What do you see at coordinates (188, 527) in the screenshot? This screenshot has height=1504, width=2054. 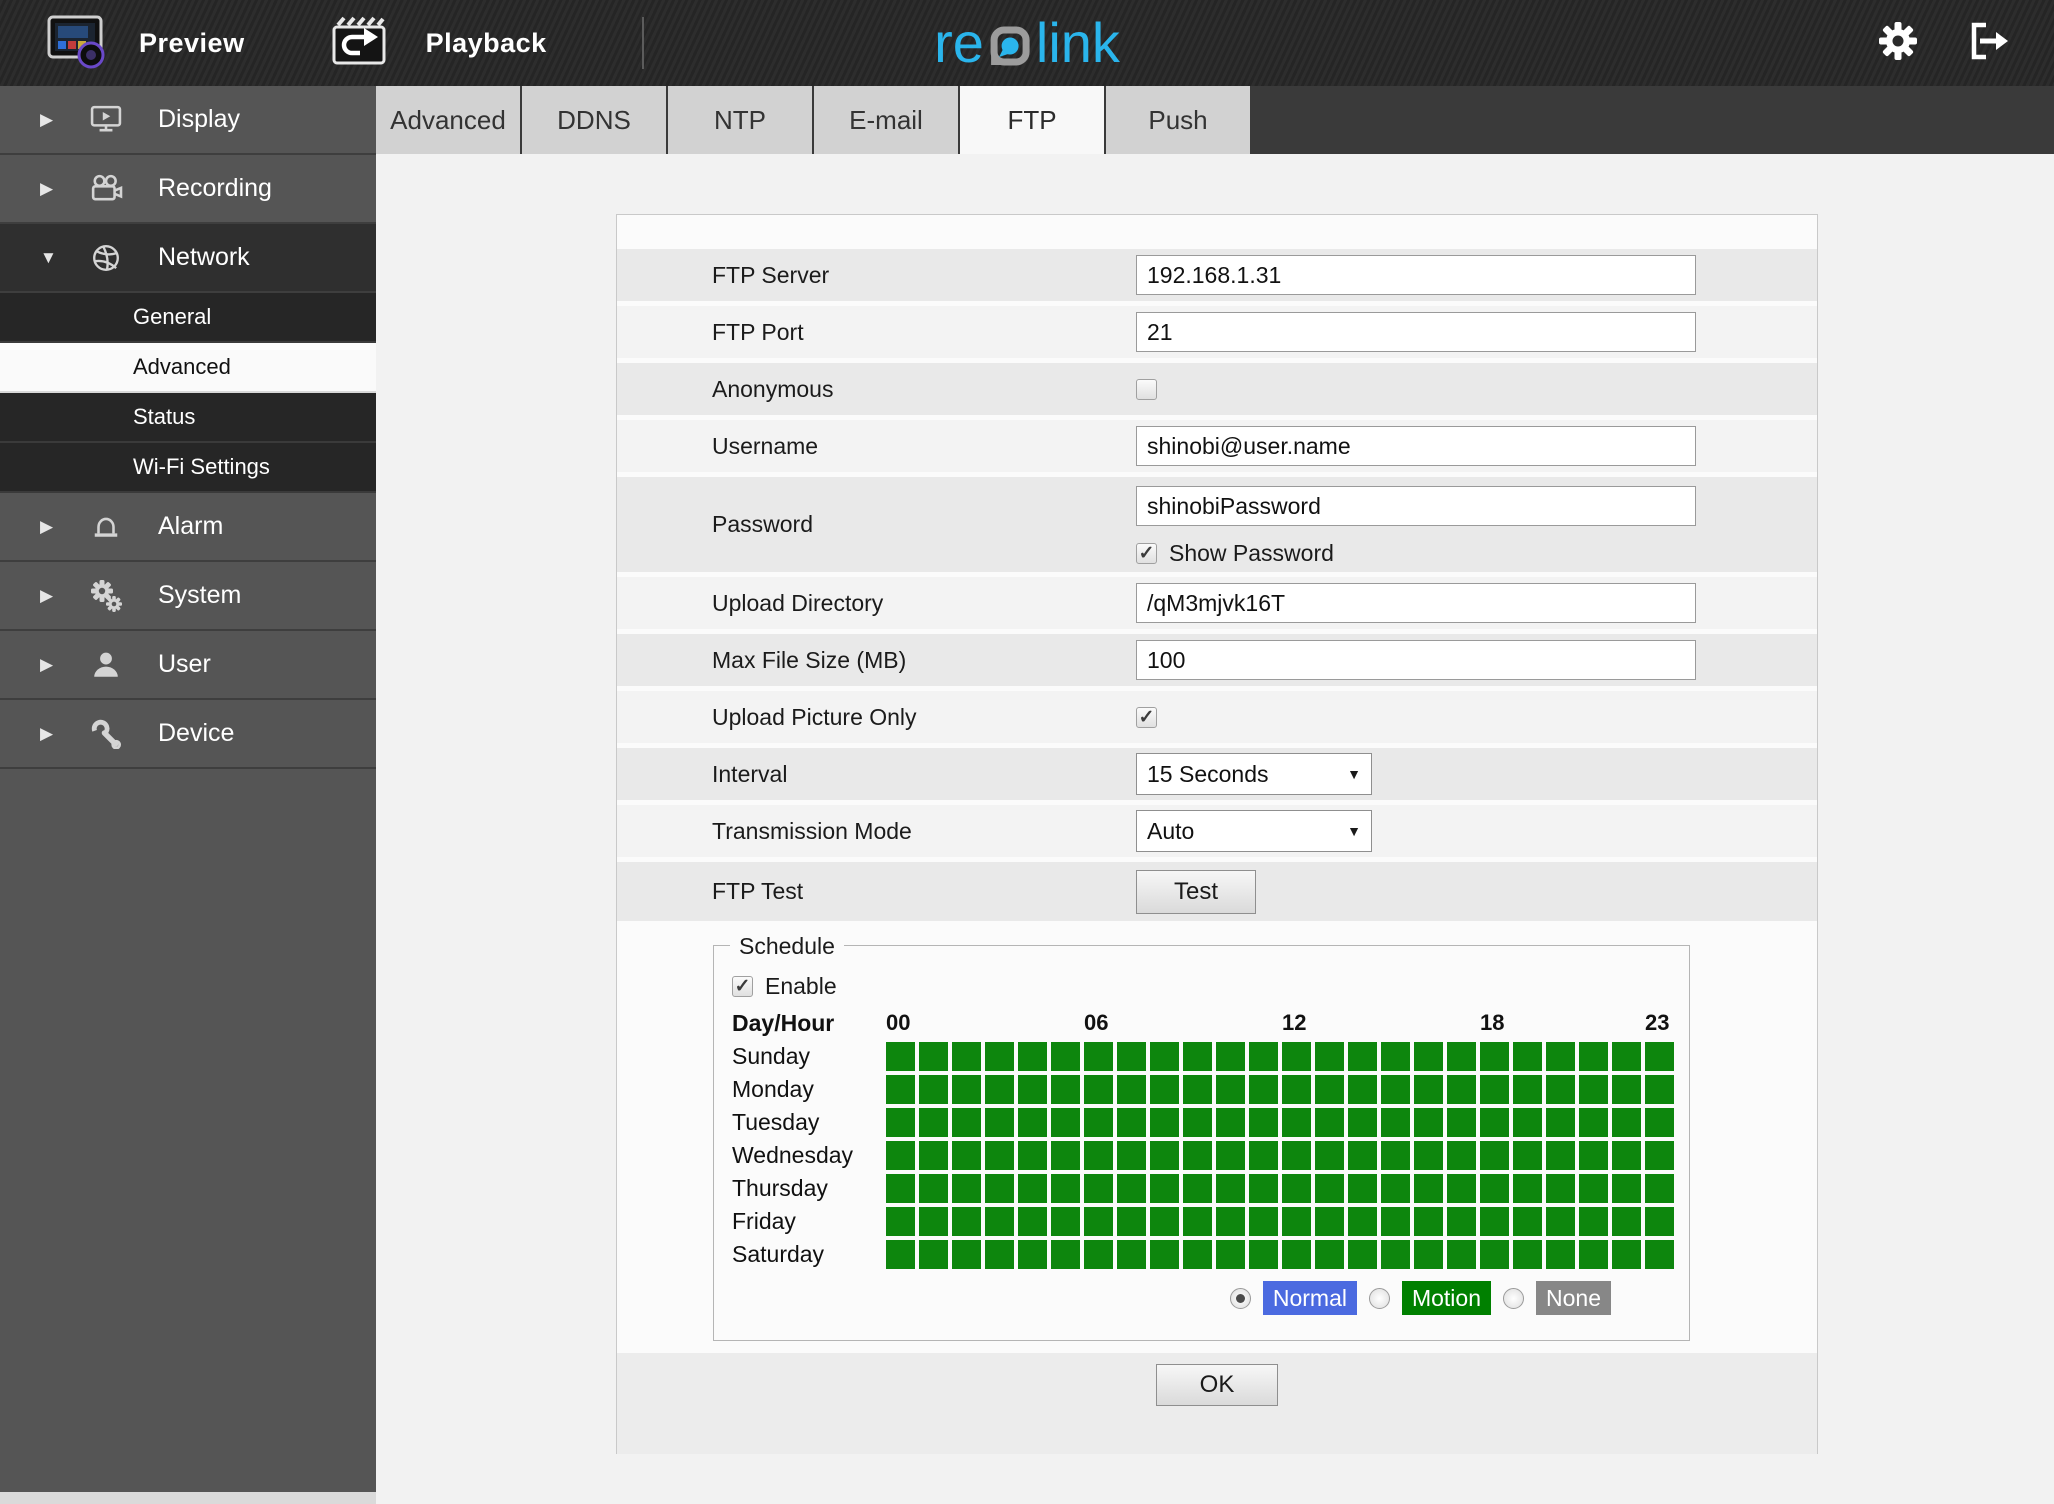 I see `sidebar-item-alarm: ▶ Alarm` at bounding box center [188, 527].